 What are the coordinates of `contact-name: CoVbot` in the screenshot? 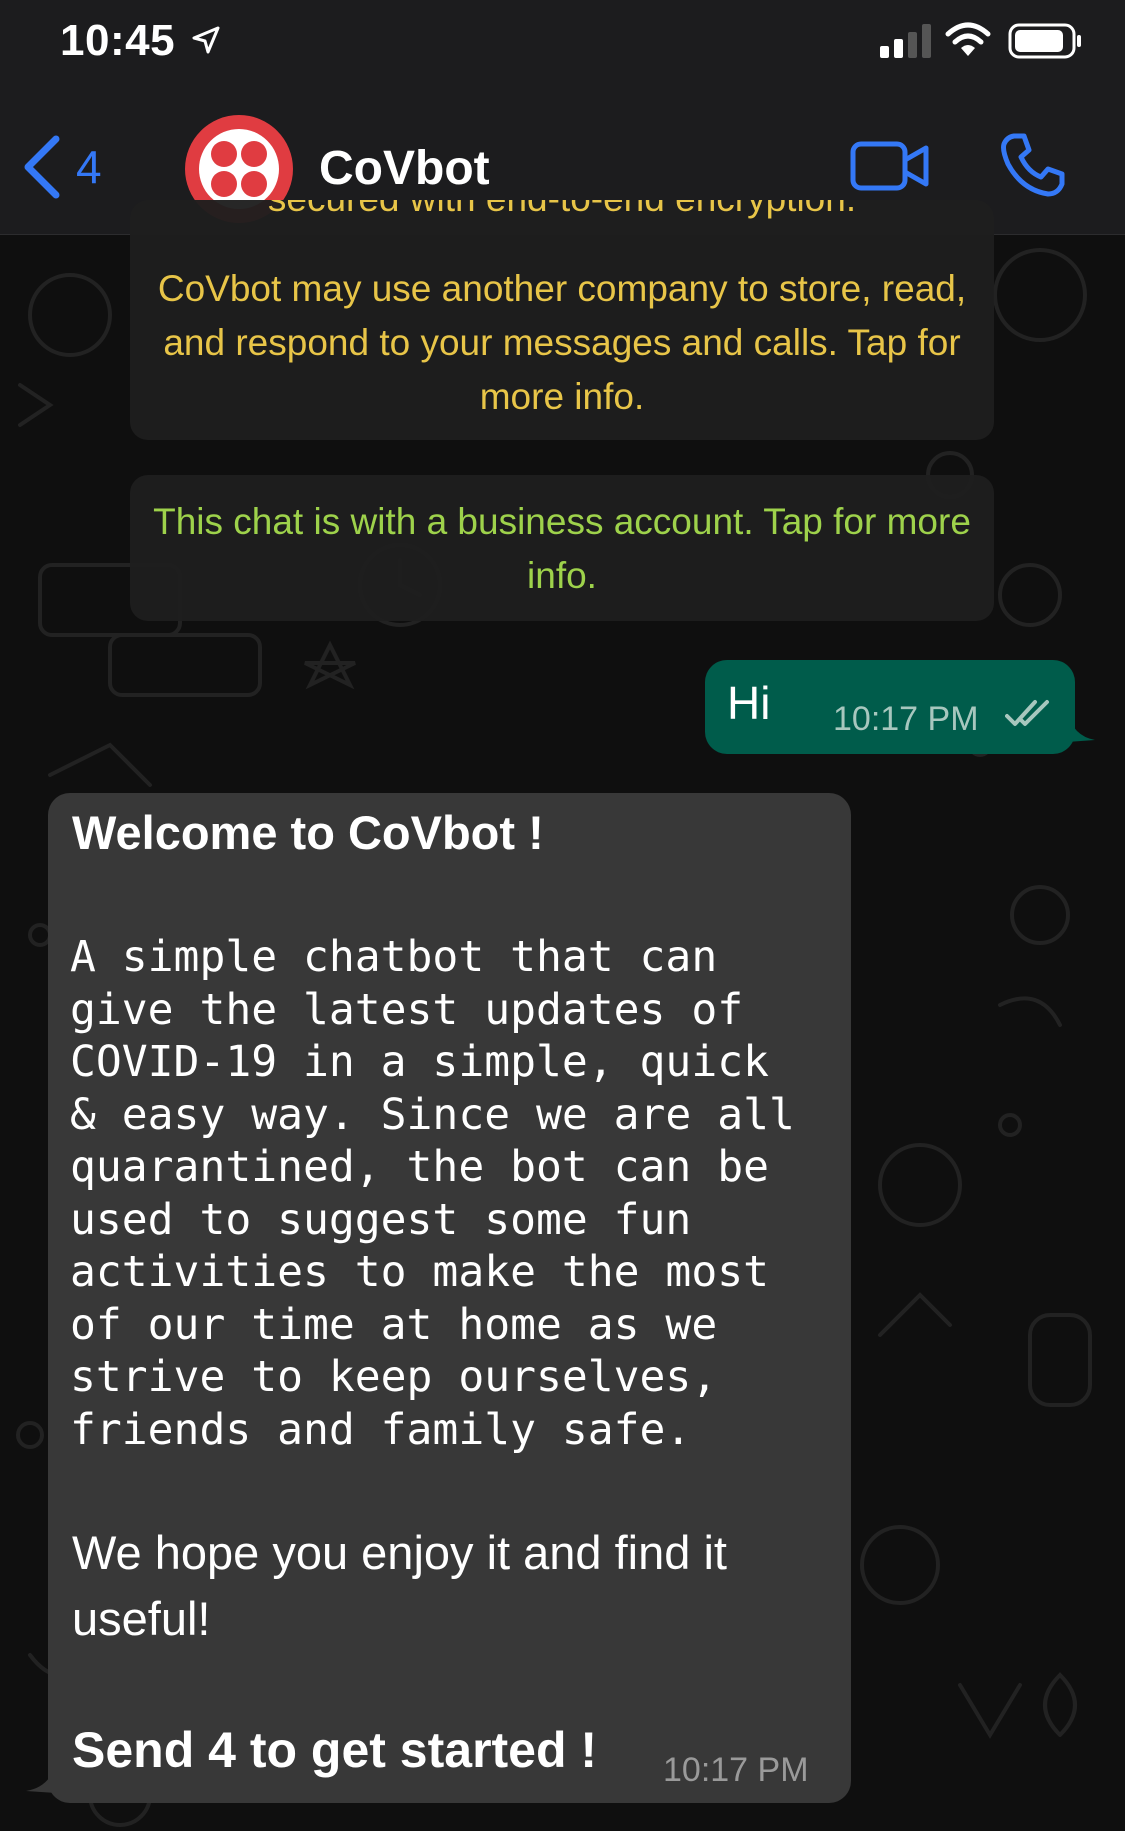 It's located at (404, 168).